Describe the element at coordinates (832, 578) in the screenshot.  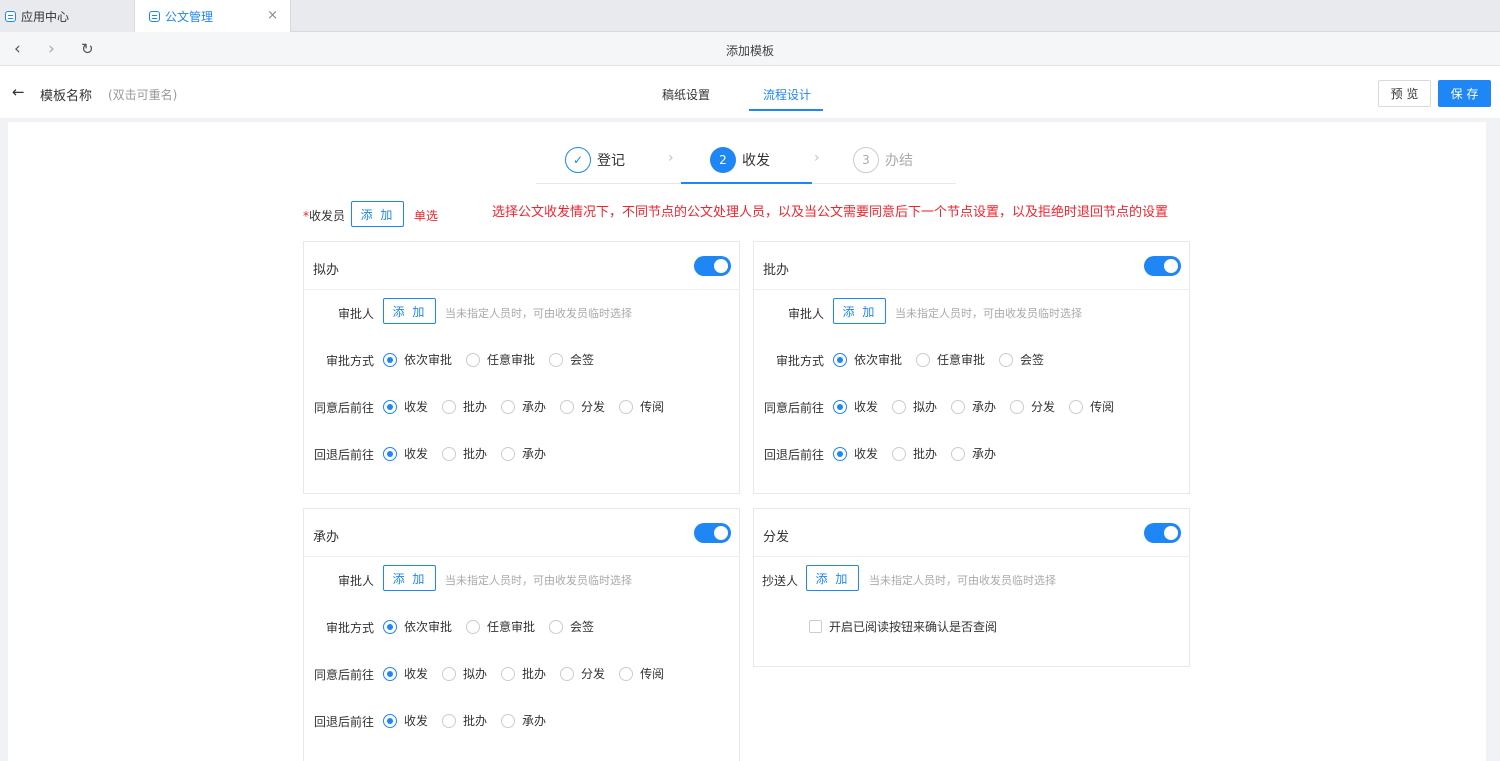
I see `add-cc-button: 添 加` at that location.